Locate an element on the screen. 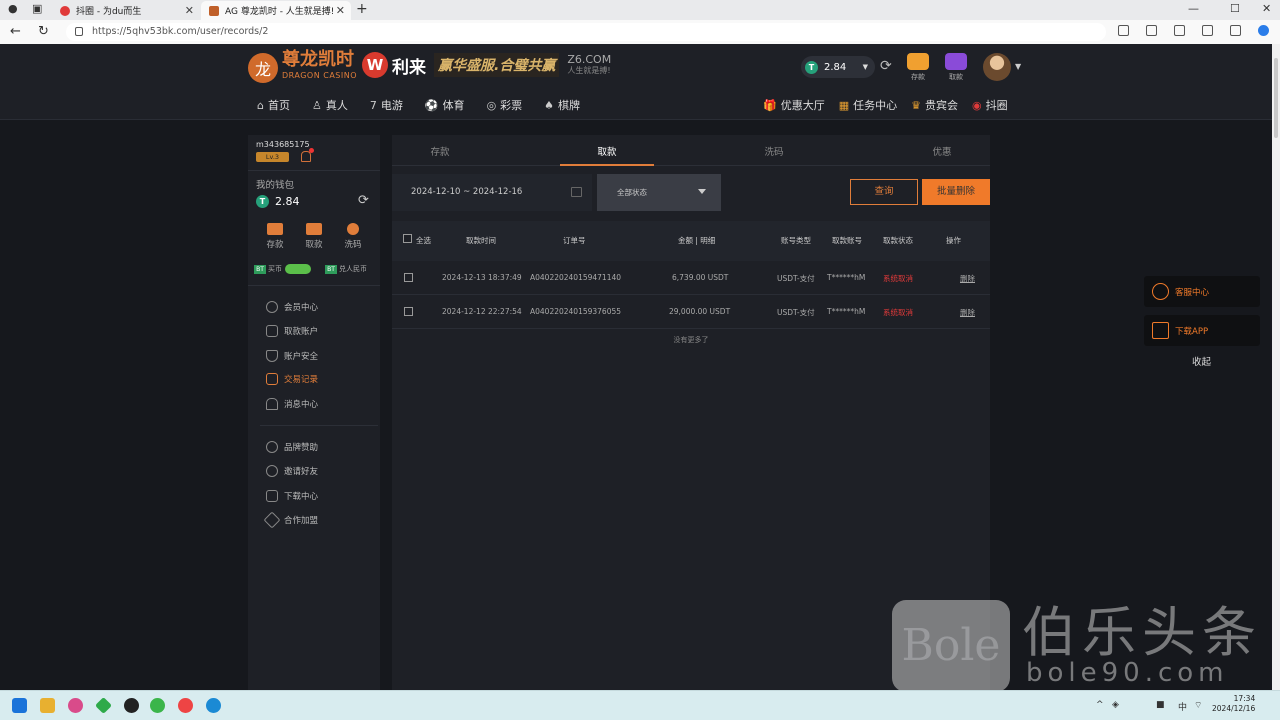 This screenshot has height=720, width=1280. sidebar-item-transactions: 交易记录 is located at coordinates (292, 379).